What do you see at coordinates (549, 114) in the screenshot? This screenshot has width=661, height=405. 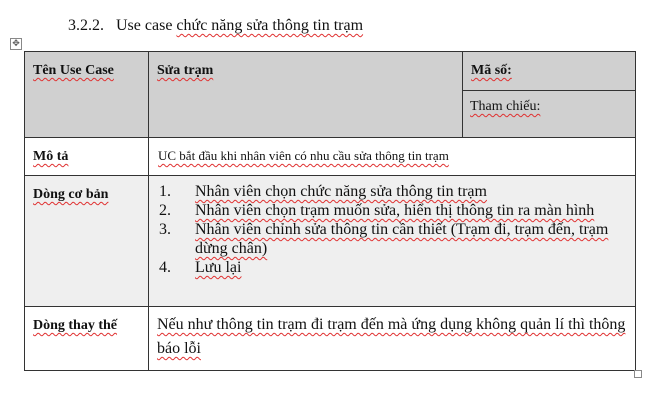 I see `reference-cell: Tham chiếu:` at bounding box center [549, 114].